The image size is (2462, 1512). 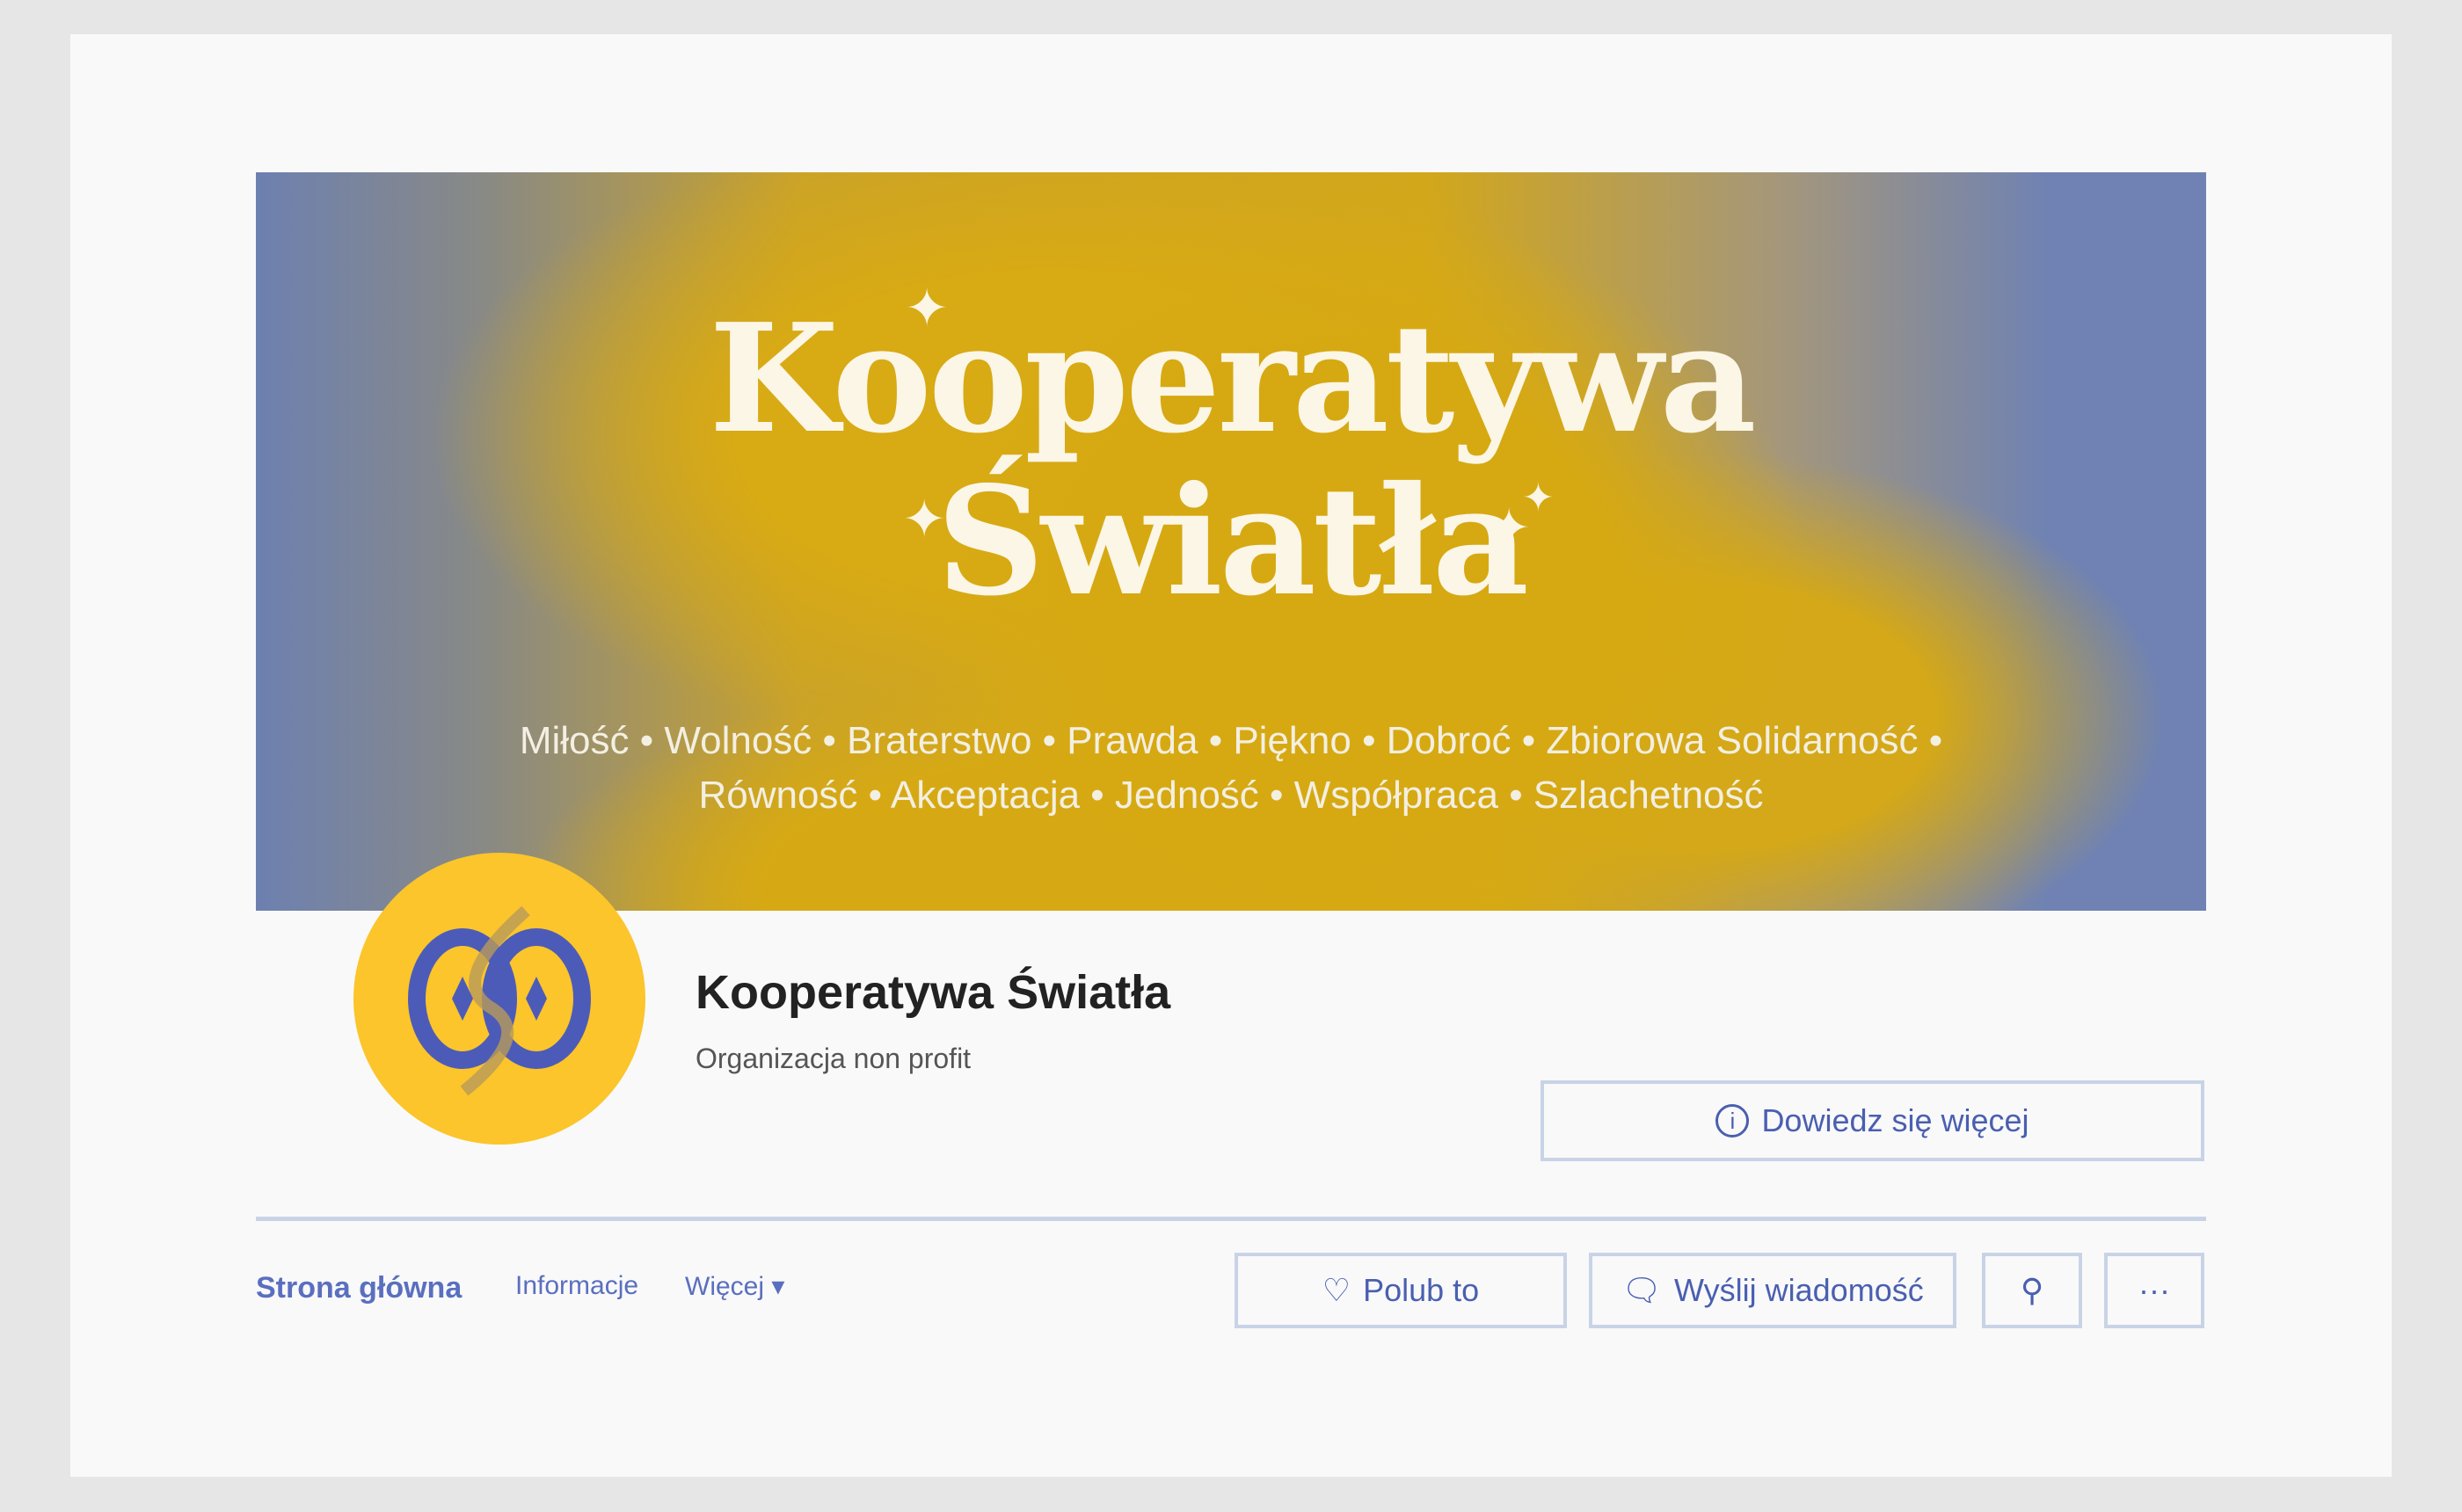 What do you see at coordinates (1232, 379) in the screenshot?
I see `banner-title-line1: Kooperatywa` at bounding box center [1232, 379].